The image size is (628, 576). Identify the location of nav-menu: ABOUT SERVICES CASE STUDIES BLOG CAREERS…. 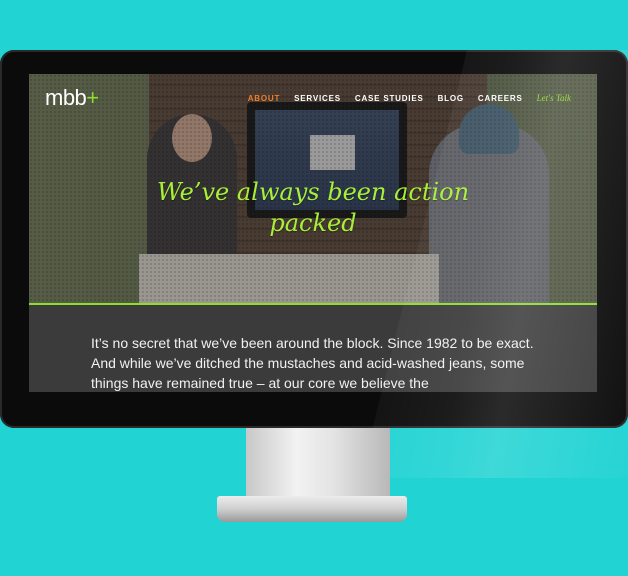
(409, 98).